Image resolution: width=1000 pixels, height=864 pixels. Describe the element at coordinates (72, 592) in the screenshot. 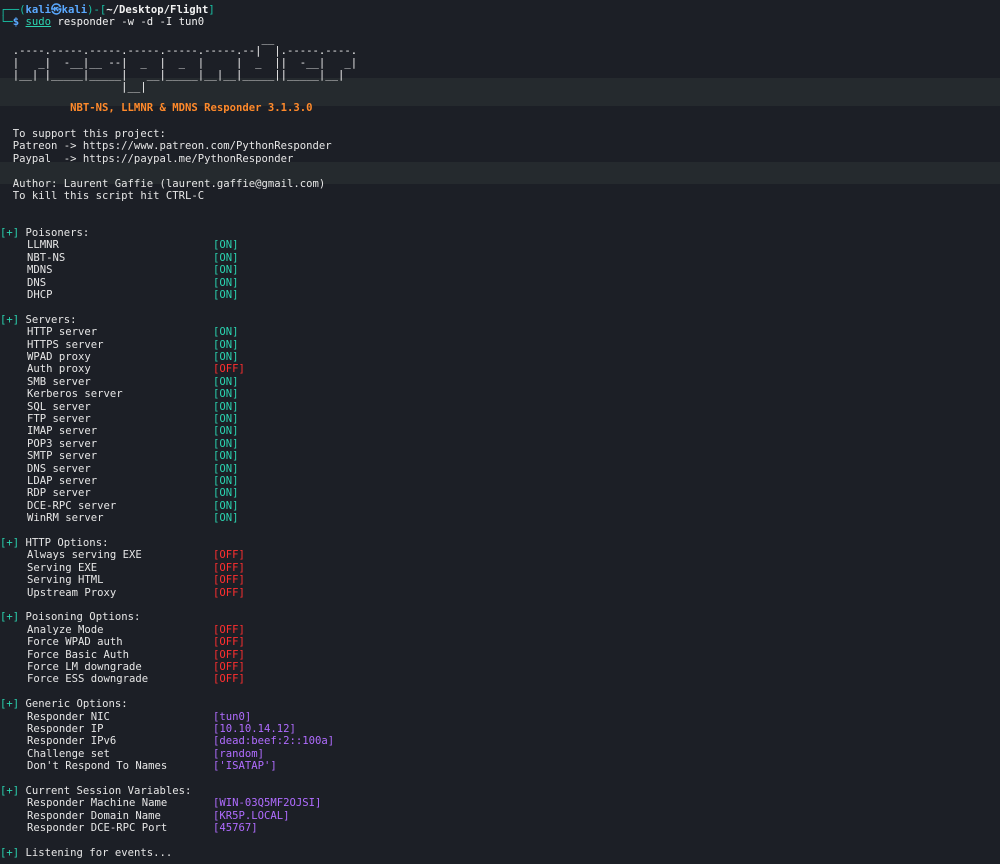

I see `option-label: Upstream Proxy` at that location.